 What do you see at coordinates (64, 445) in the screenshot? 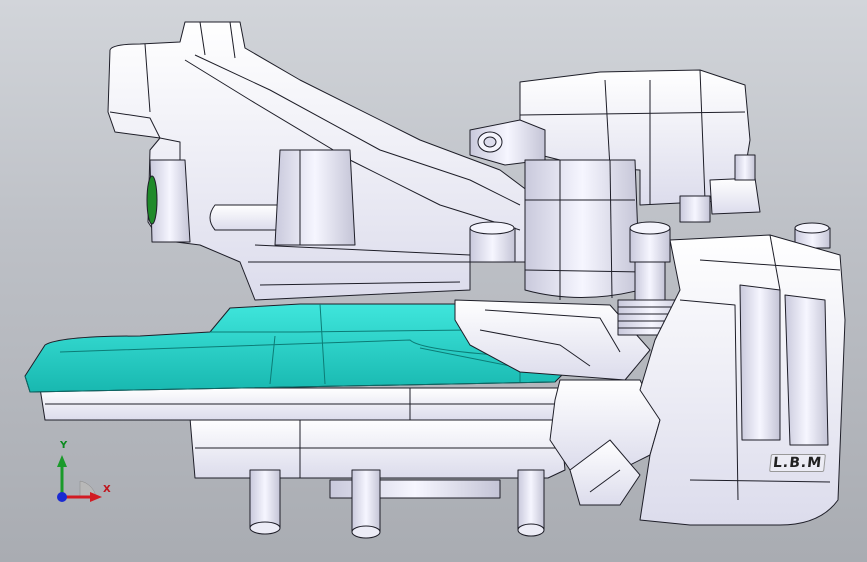
I see `triad-y-label: Y` at bounding box center [64, 445].